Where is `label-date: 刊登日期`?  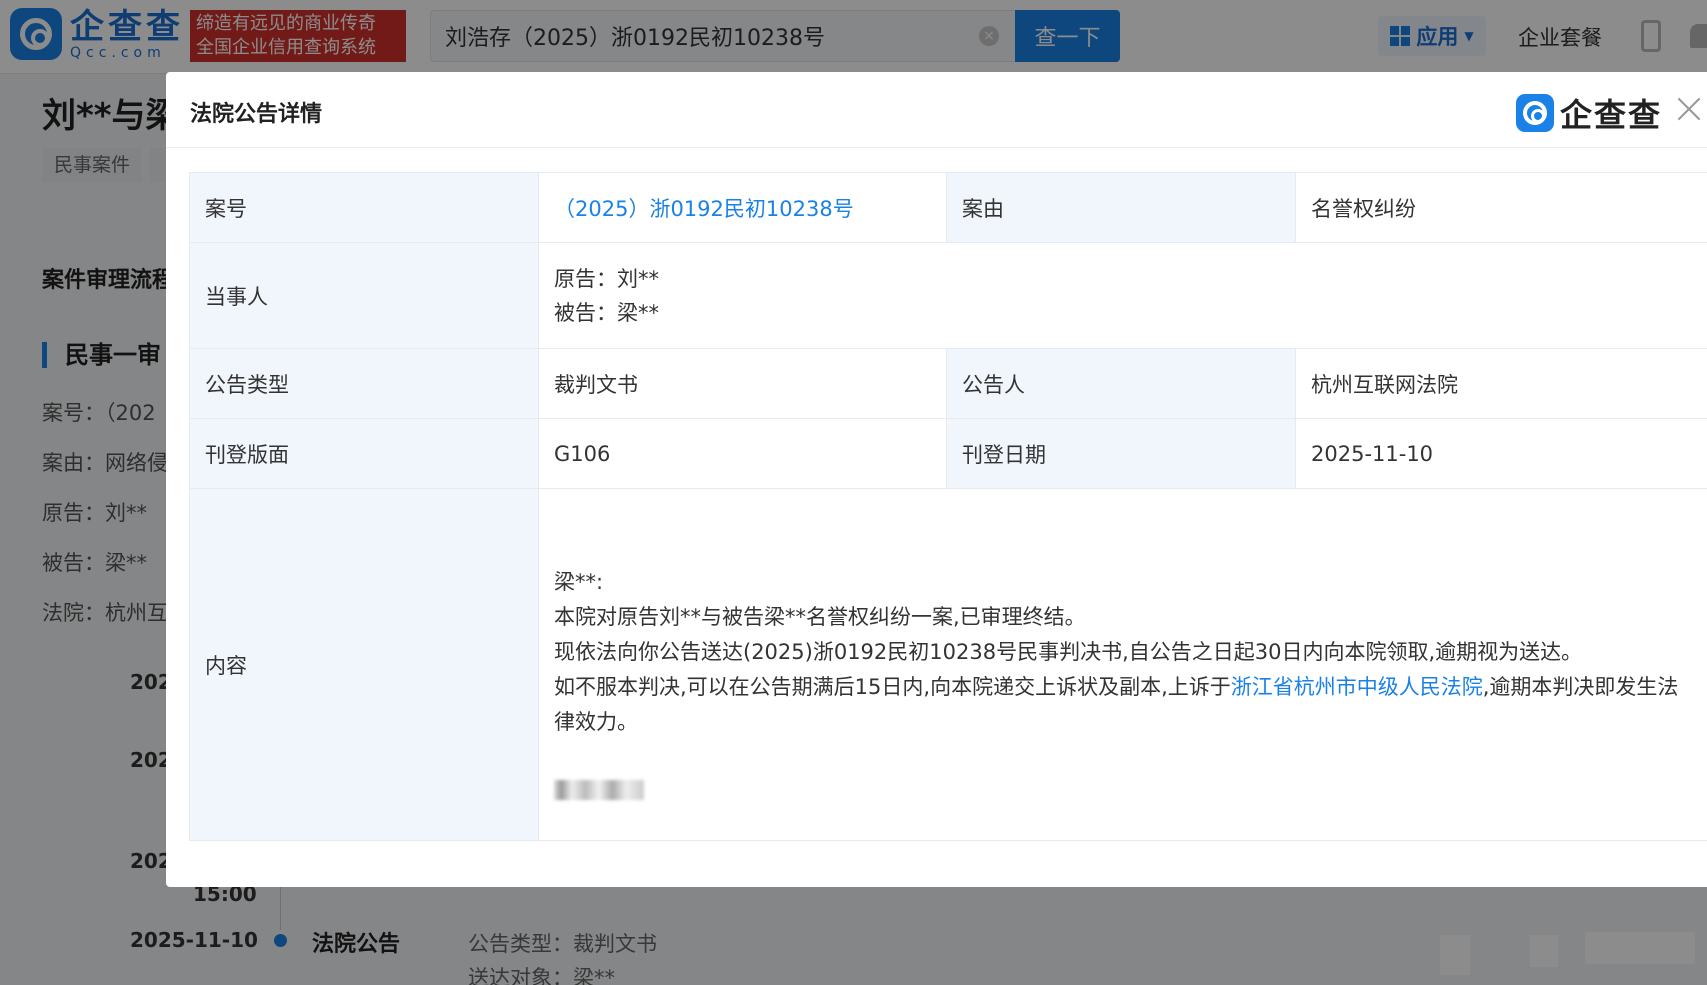
label-date: 刊登日期 is located at coordinates (1121, 453).